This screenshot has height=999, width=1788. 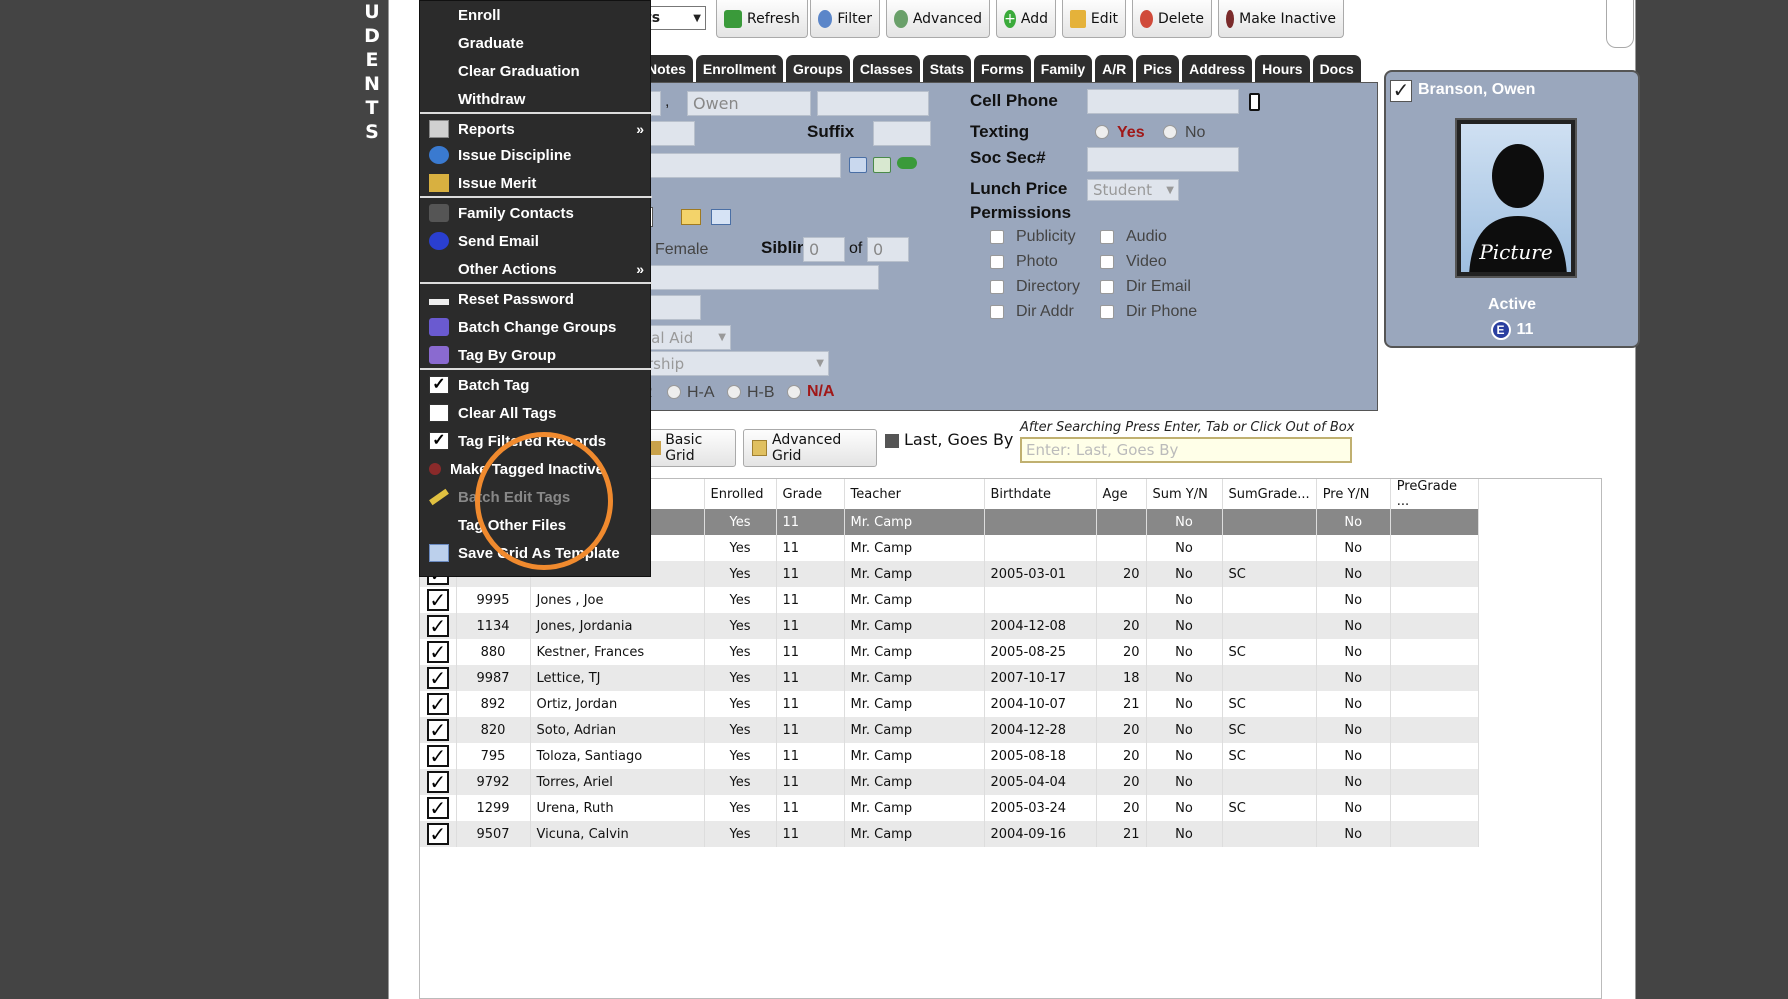 I want to click on cell-phone-field, so click(x=1163, y=101).